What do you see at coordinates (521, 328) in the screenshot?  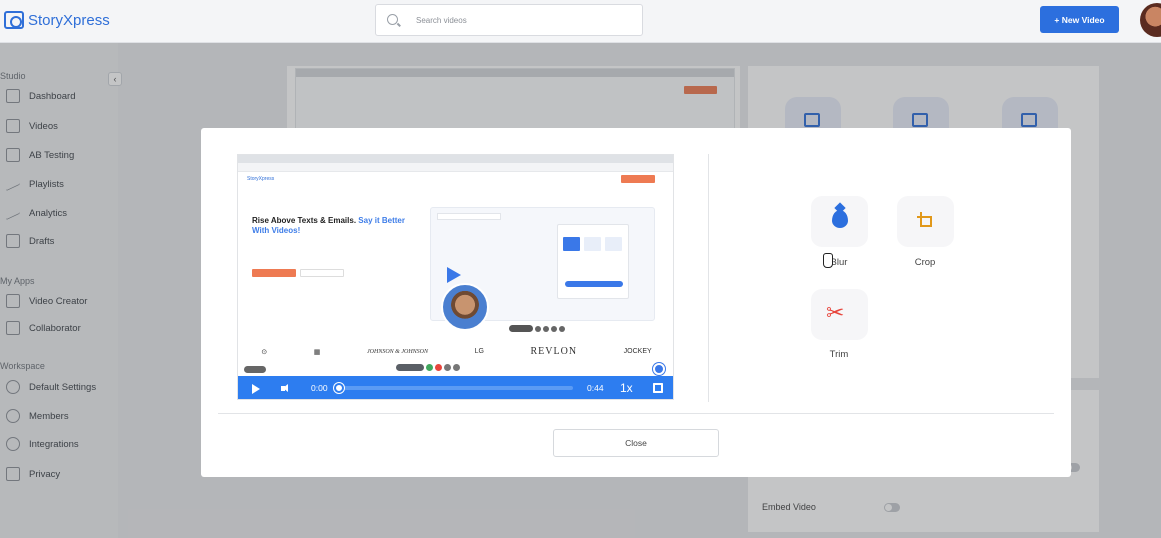 I see `recording-pill` at bounding box center [521, 328].